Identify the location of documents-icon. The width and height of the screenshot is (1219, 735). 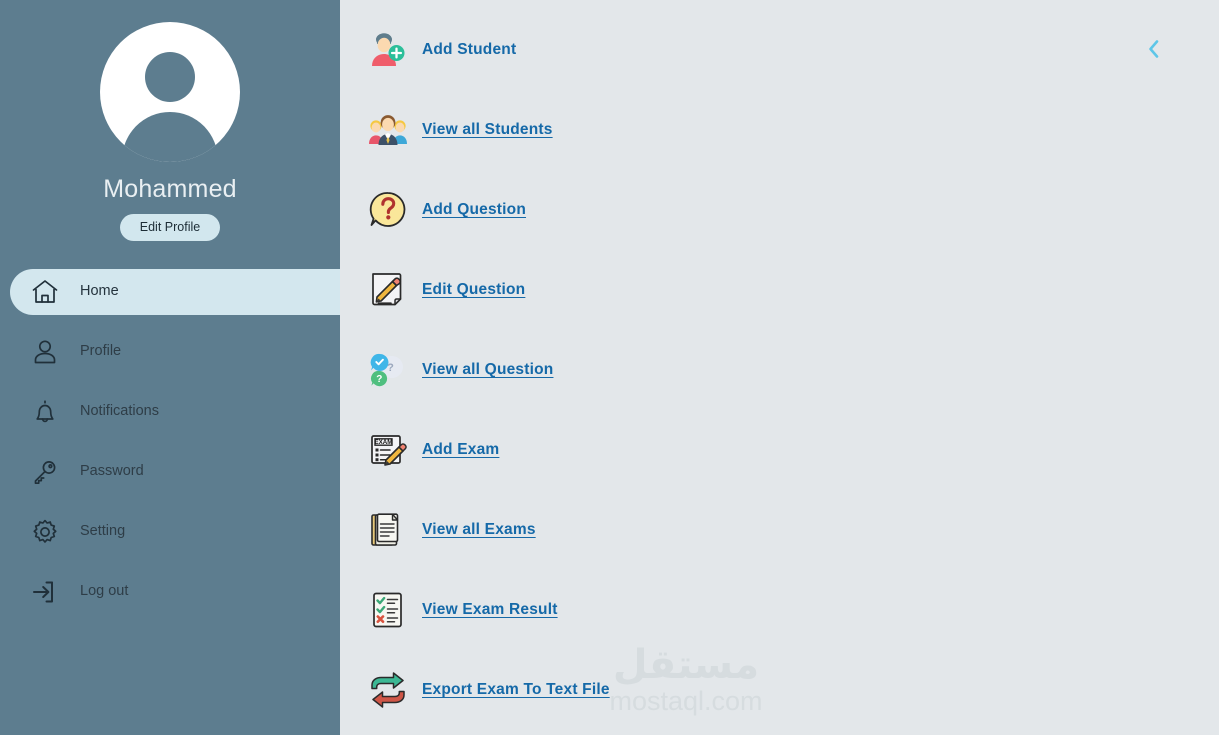
(388, 530).